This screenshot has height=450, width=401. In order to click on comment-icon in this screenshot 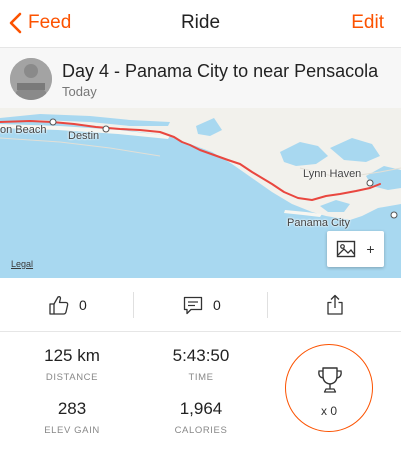, I will do `click(193, 305)`.